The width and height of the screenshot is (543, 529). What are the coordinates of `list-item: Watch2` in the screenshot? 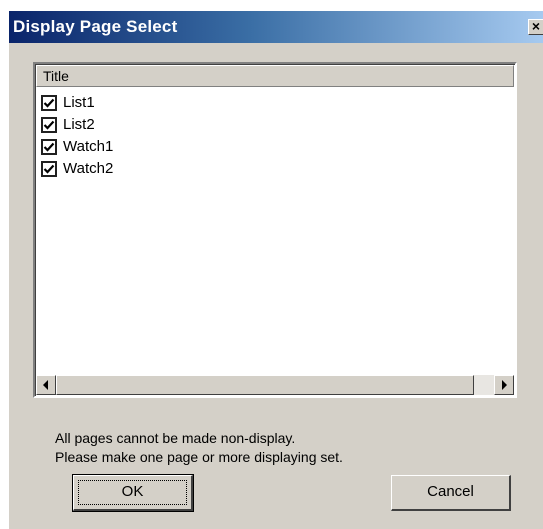 It's located at (274, 169).